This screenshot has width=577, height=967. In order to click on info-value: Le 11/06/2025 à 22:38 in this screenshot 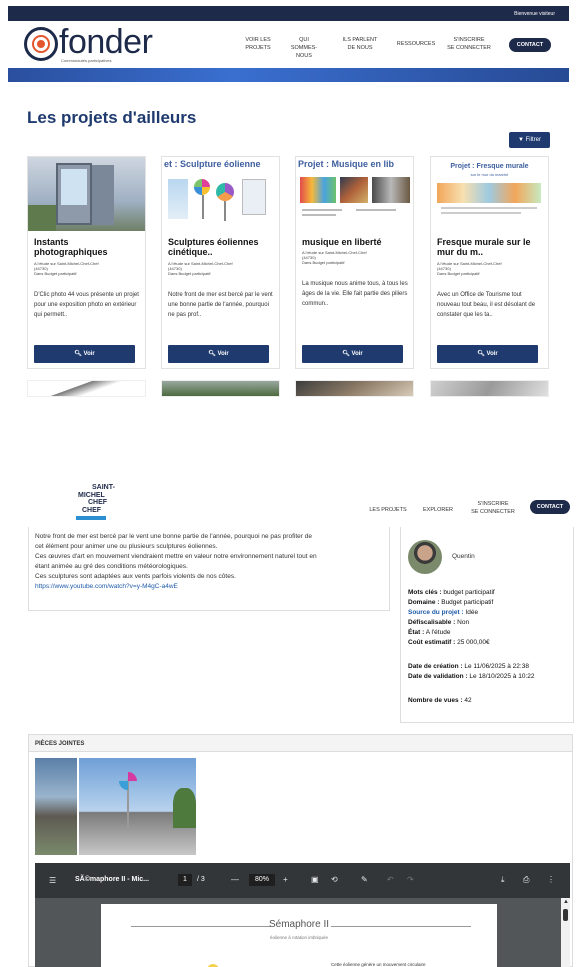, I will do `click(496, 666)`.